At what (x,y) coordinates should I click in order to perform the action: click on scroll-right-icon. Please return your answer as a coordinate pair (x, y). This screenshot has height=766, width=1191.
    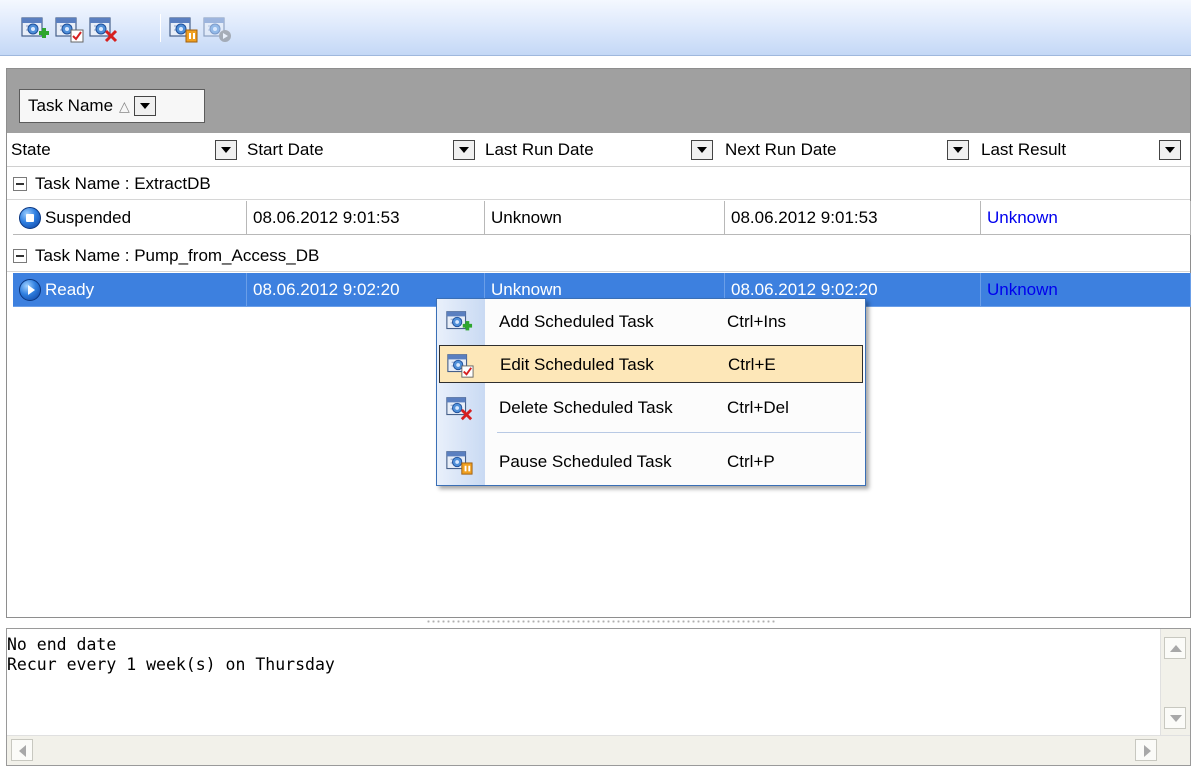
    Looking at the image, I should click on (1146, 750).